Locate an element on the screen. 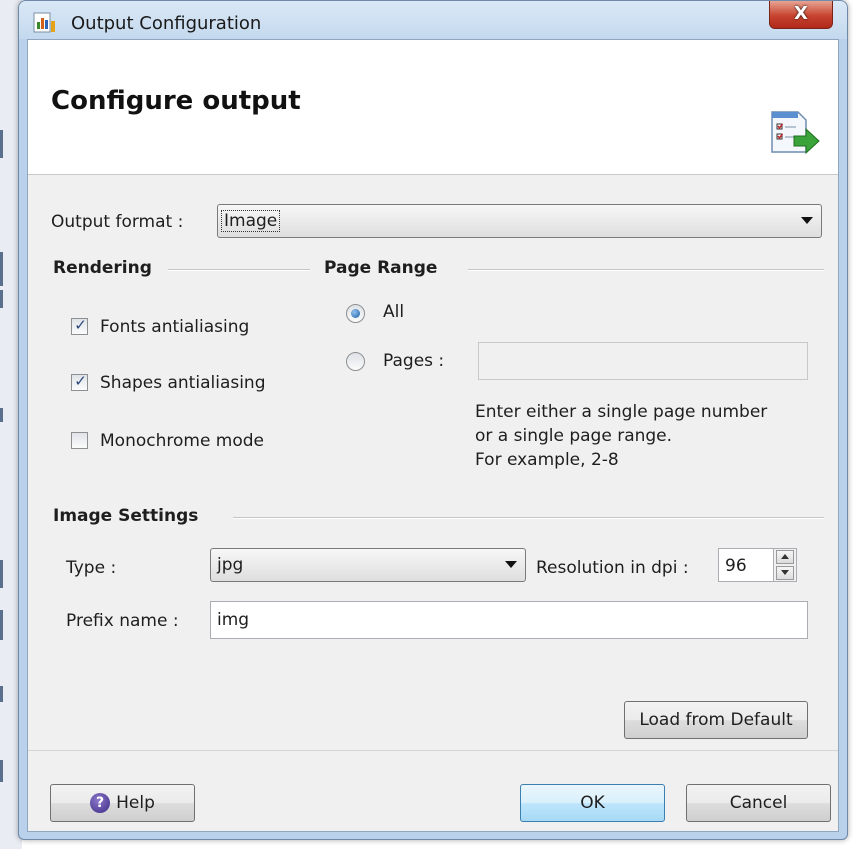 This screenshot has height=849, width=861. help-icon: ? is located at coordinates (100, 803).